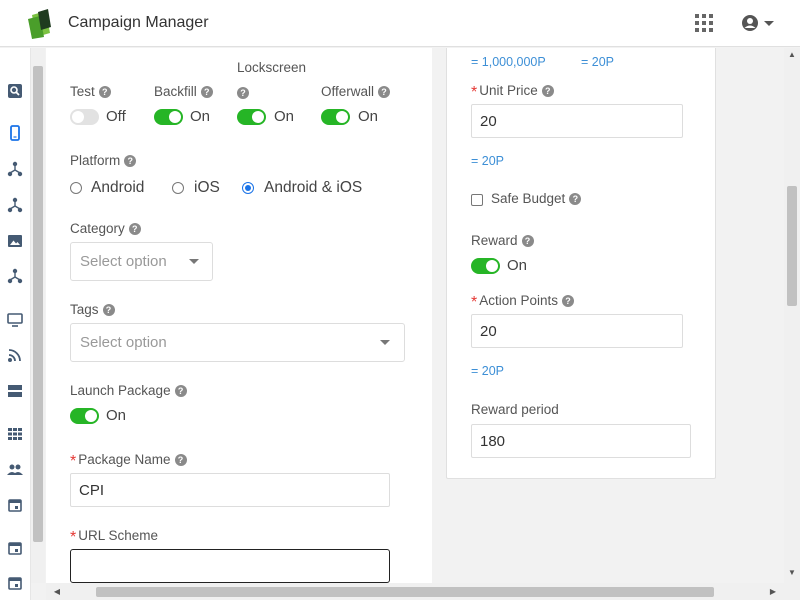  Describe the element at coordinates (488, 161) in the screenshot. I see `unit-price-hint: = 20P` at that location.